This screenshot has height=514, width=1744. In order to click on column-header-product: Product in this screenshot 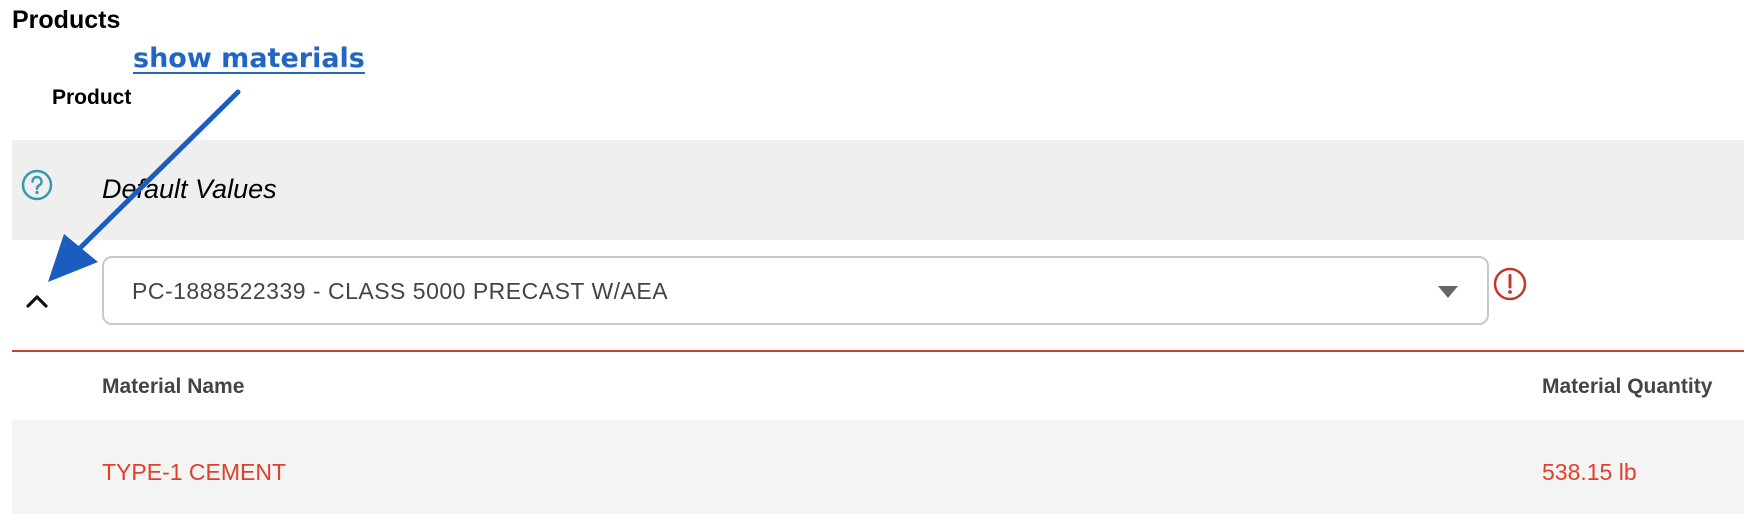, I will do `click(92, 97)`.